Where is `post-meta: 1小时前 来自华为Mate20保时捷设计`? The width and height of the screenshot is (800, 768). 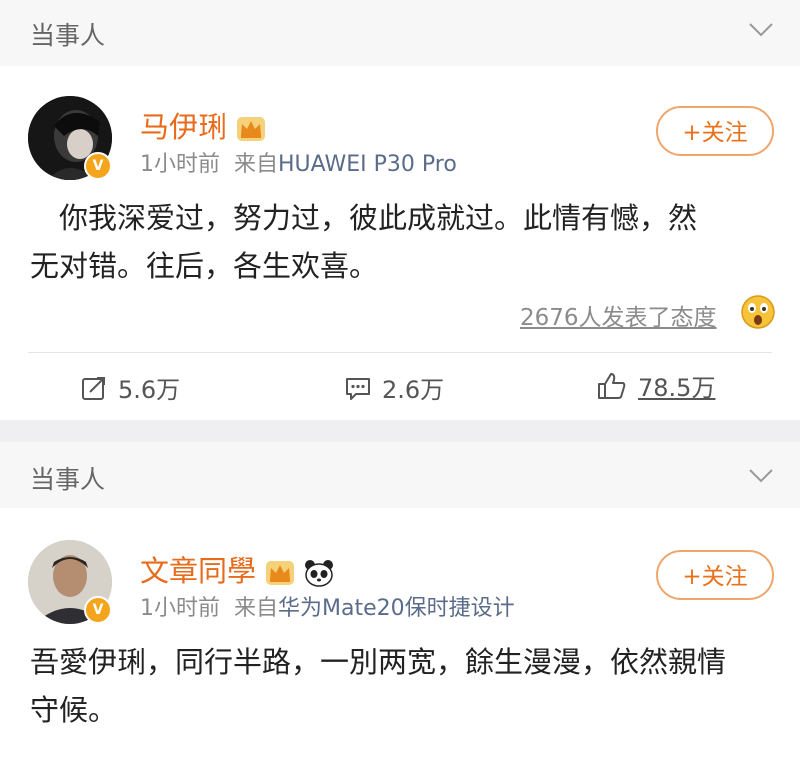 post-meta: 1小时前 来自华为Mate20保时捷设计 is located at coordinates (327, 606).